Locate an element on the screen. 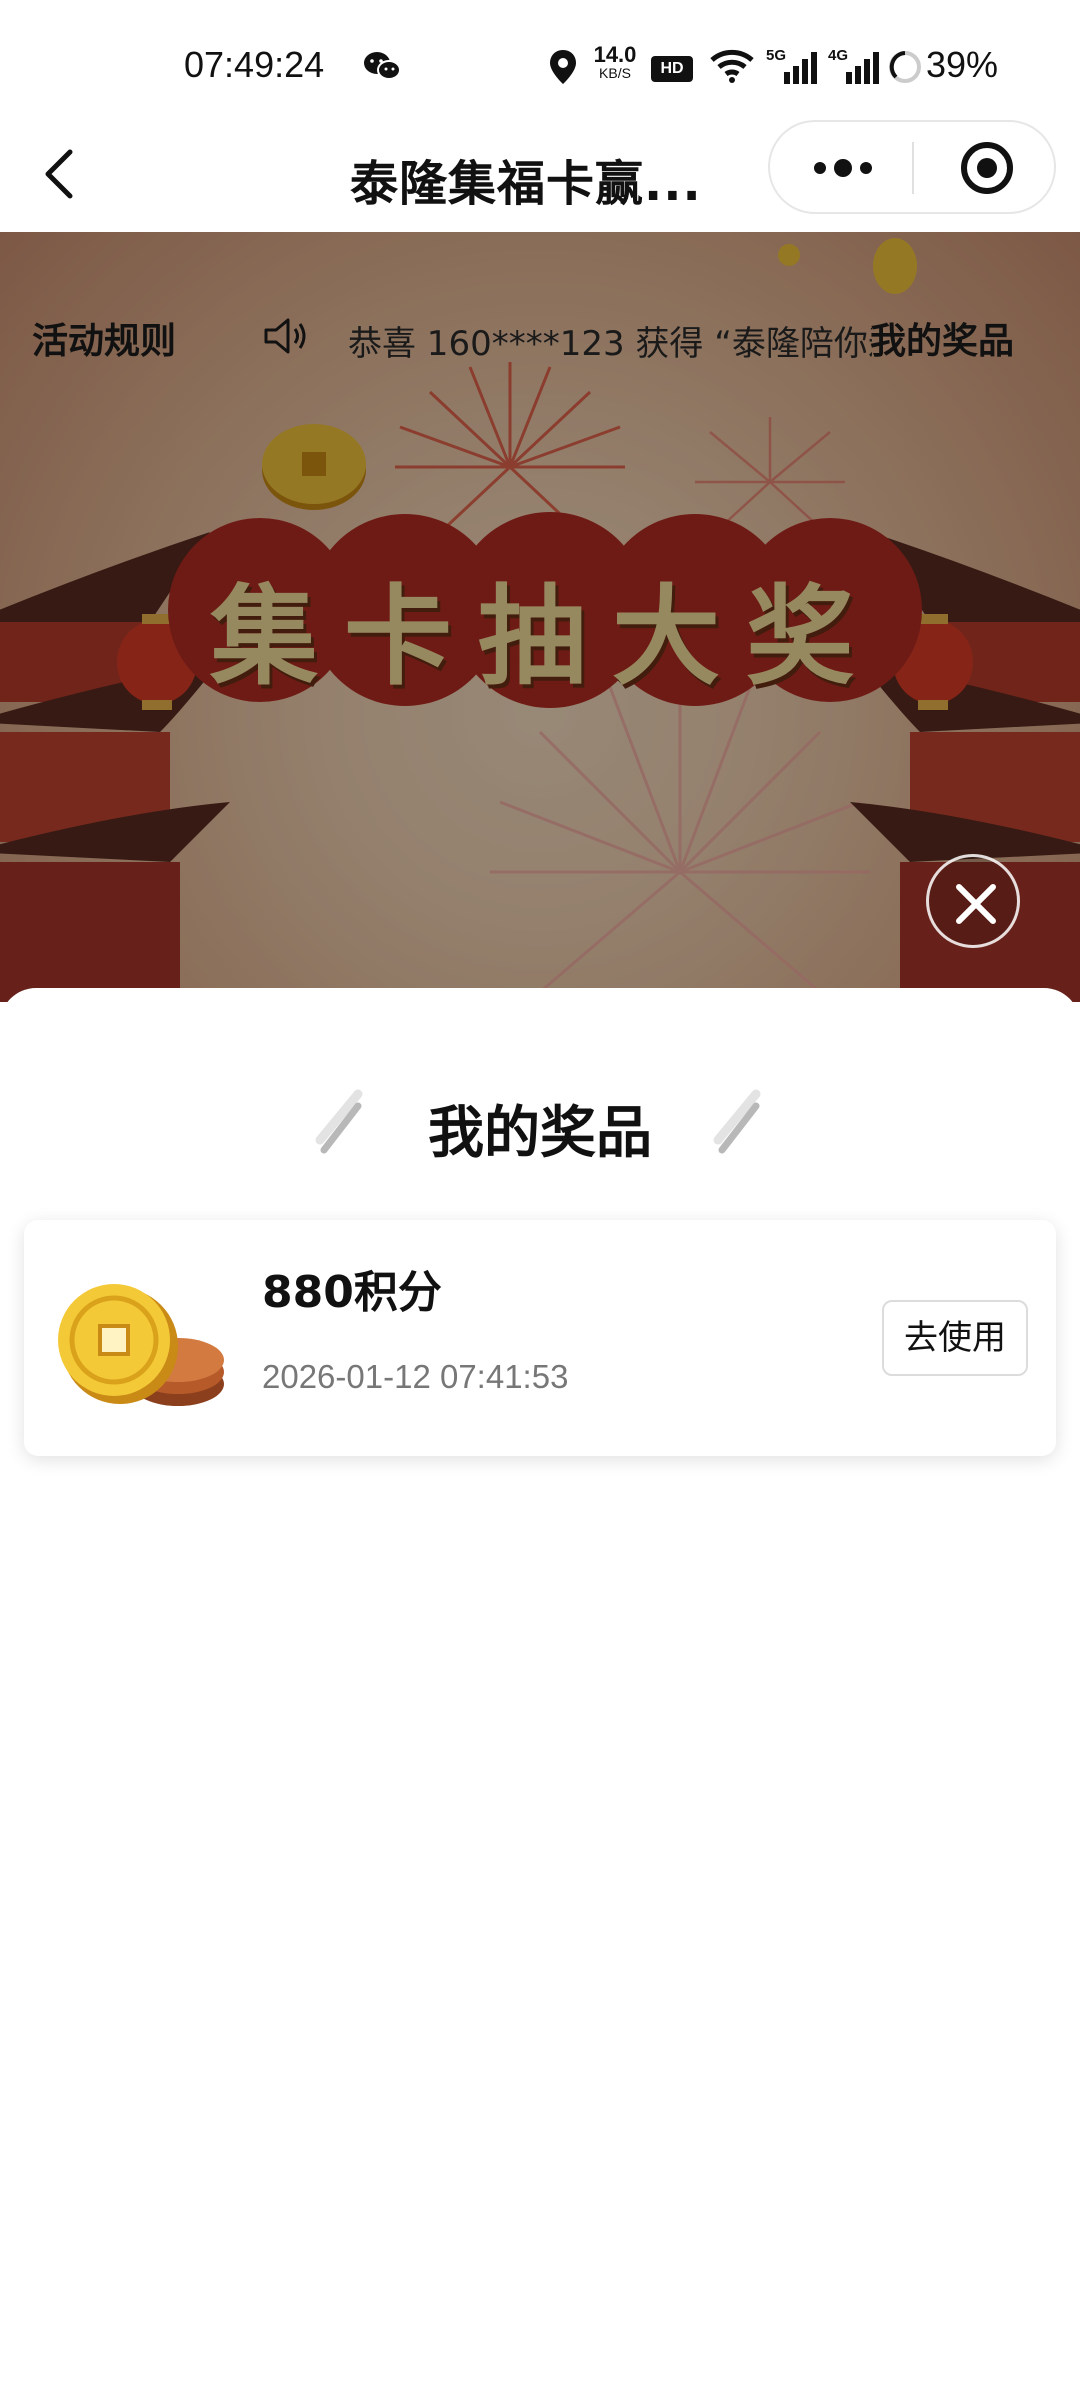 Image resolution: width=1080 pixels, height=2400 pixels. title-slash-right-icon is located at coordinates (737, 1121).